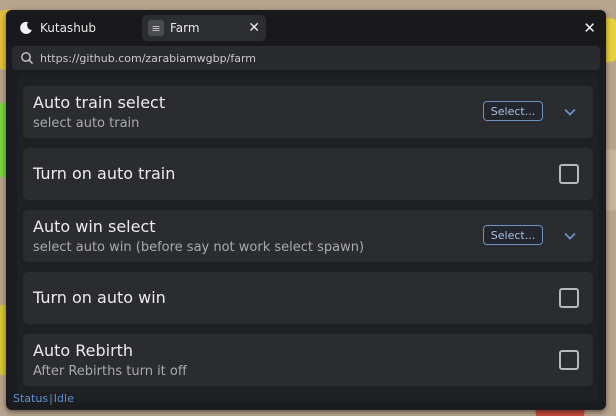 Image resolution: width=616 pixels, height=416 pixels. Describe the element at coordinates (63, 398) in the screenshot. I see `status-value: Idle` at that location.